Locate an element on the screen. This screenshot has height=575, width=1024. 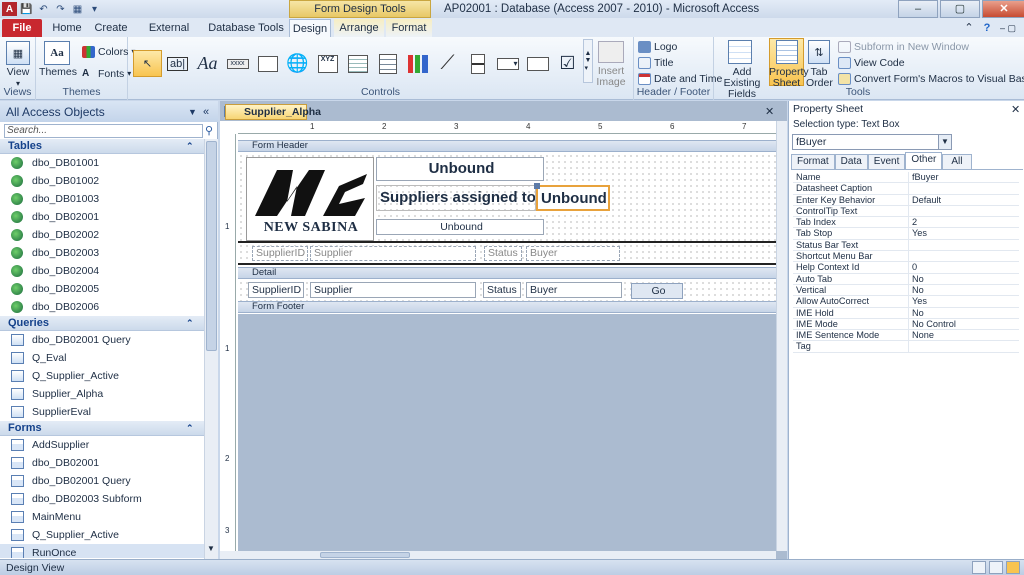
property-row: Auto Tab No is located at coordinates (906, 279).